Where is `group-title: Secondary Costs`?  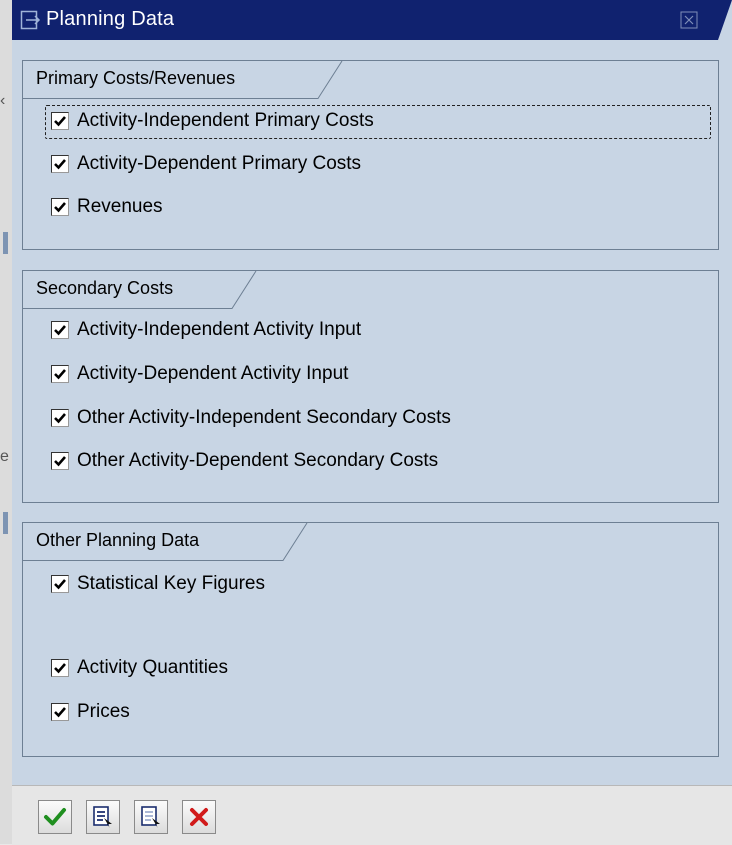
group-title: Secondary Costs is located at coordinates (105, 288).